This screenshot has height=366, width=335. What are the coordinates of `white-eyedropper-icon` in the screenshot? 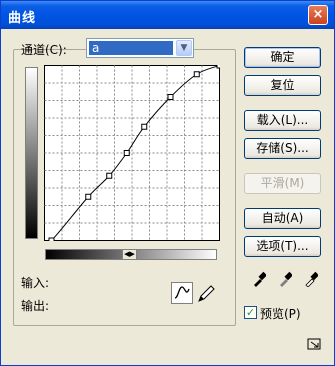 It's located at (311, 279).